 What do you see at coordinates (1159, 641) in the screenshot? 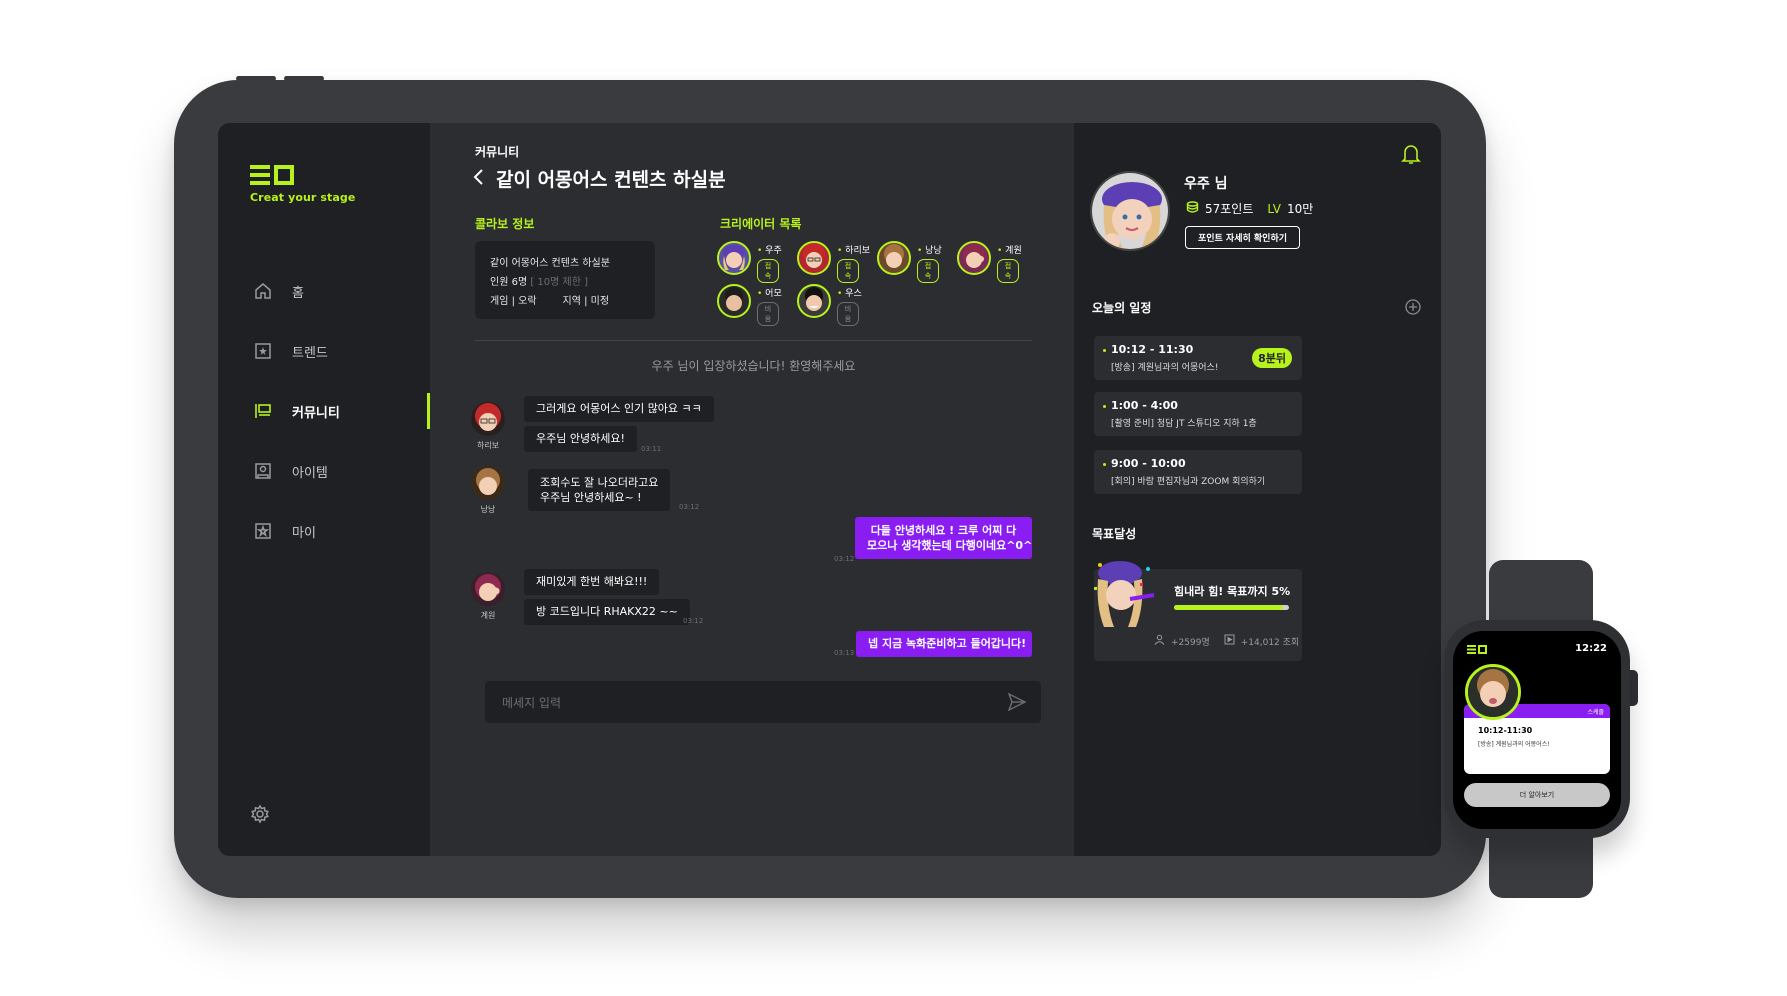
I see `person-icon` at bounding box center [1159, 641].